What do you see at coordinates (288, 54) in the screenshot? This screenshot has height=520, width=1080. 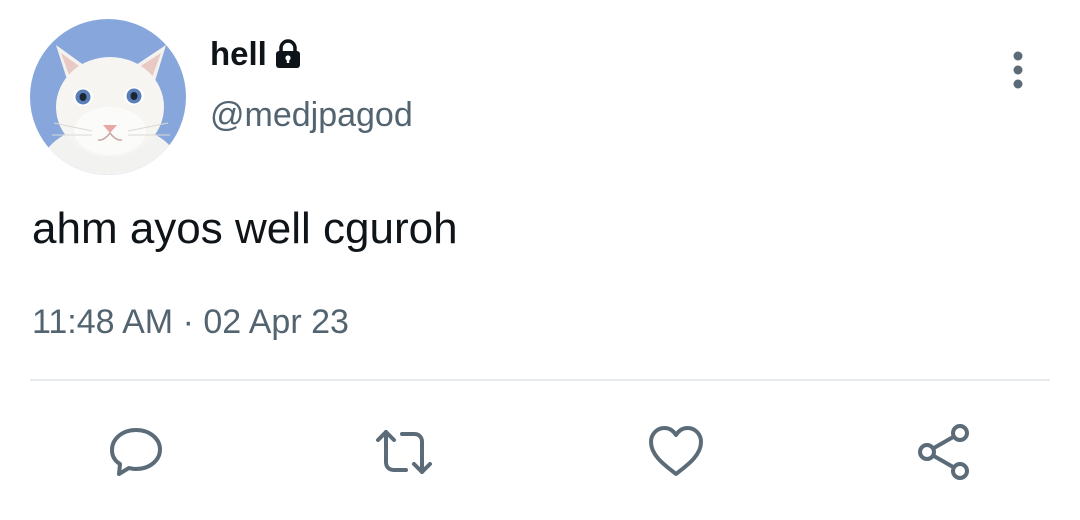 I see `lock-icon` at bounding box center [288, 54].